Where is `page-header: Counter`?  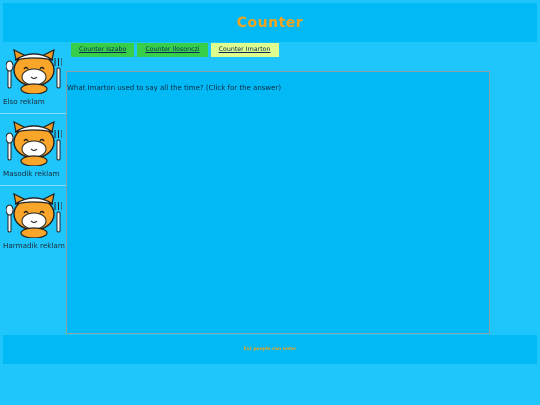 page-header: Counter is located at coordinates (270, 22).